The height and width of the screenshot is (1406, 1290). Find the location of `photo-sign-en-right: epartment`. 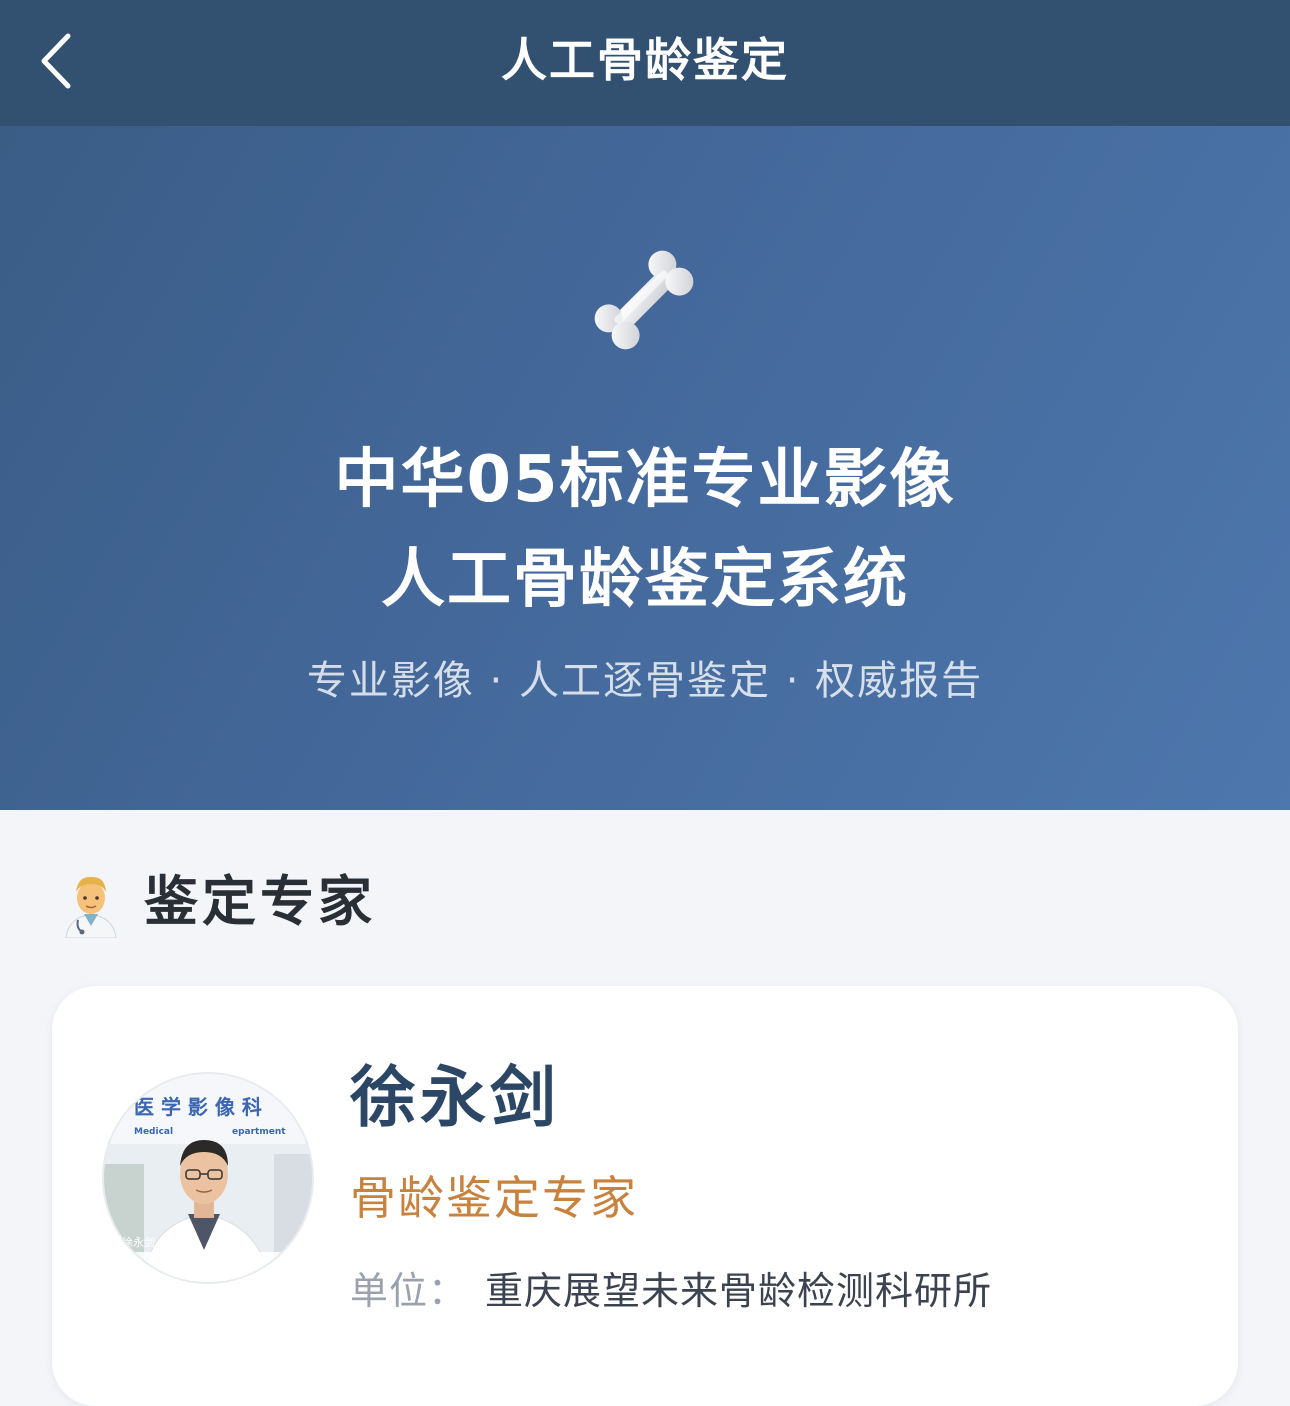

photo-sign-en-right: epartment is located at coordinates (259, 1132).